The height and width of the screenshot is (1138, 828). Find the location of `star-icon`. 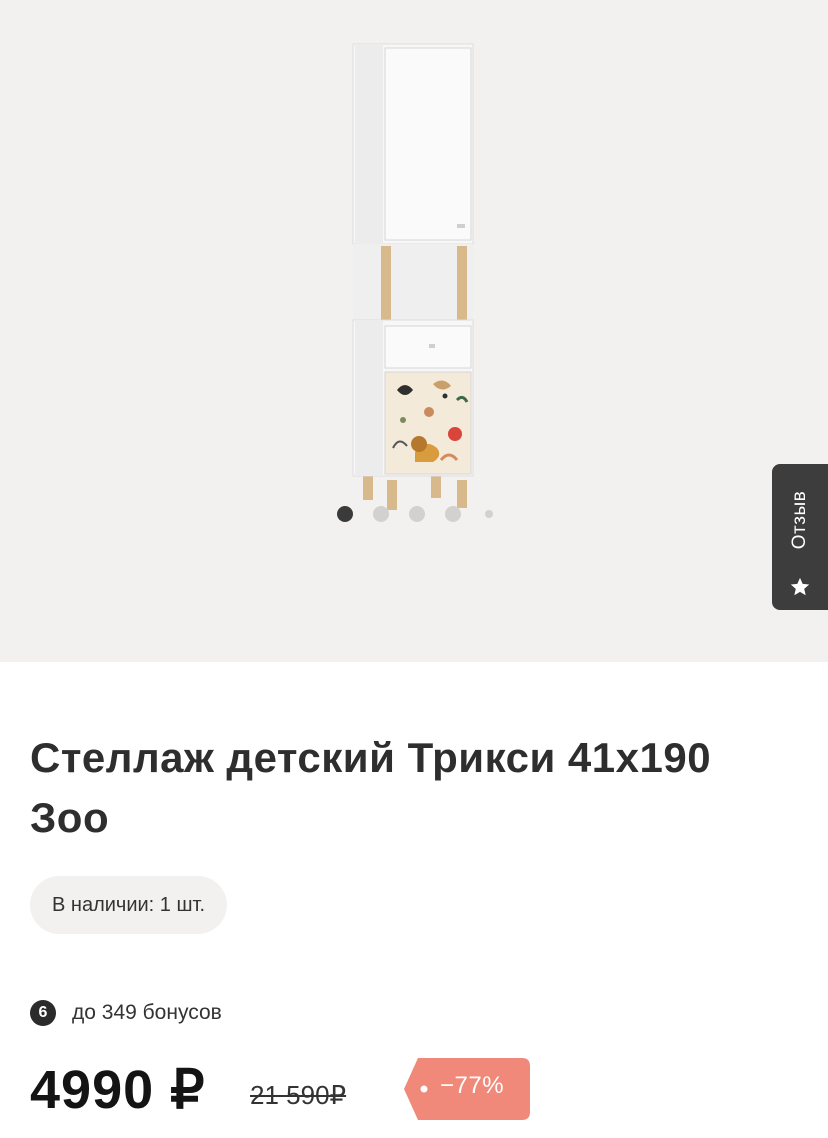

star-icon is located at coordinates (800, 586).